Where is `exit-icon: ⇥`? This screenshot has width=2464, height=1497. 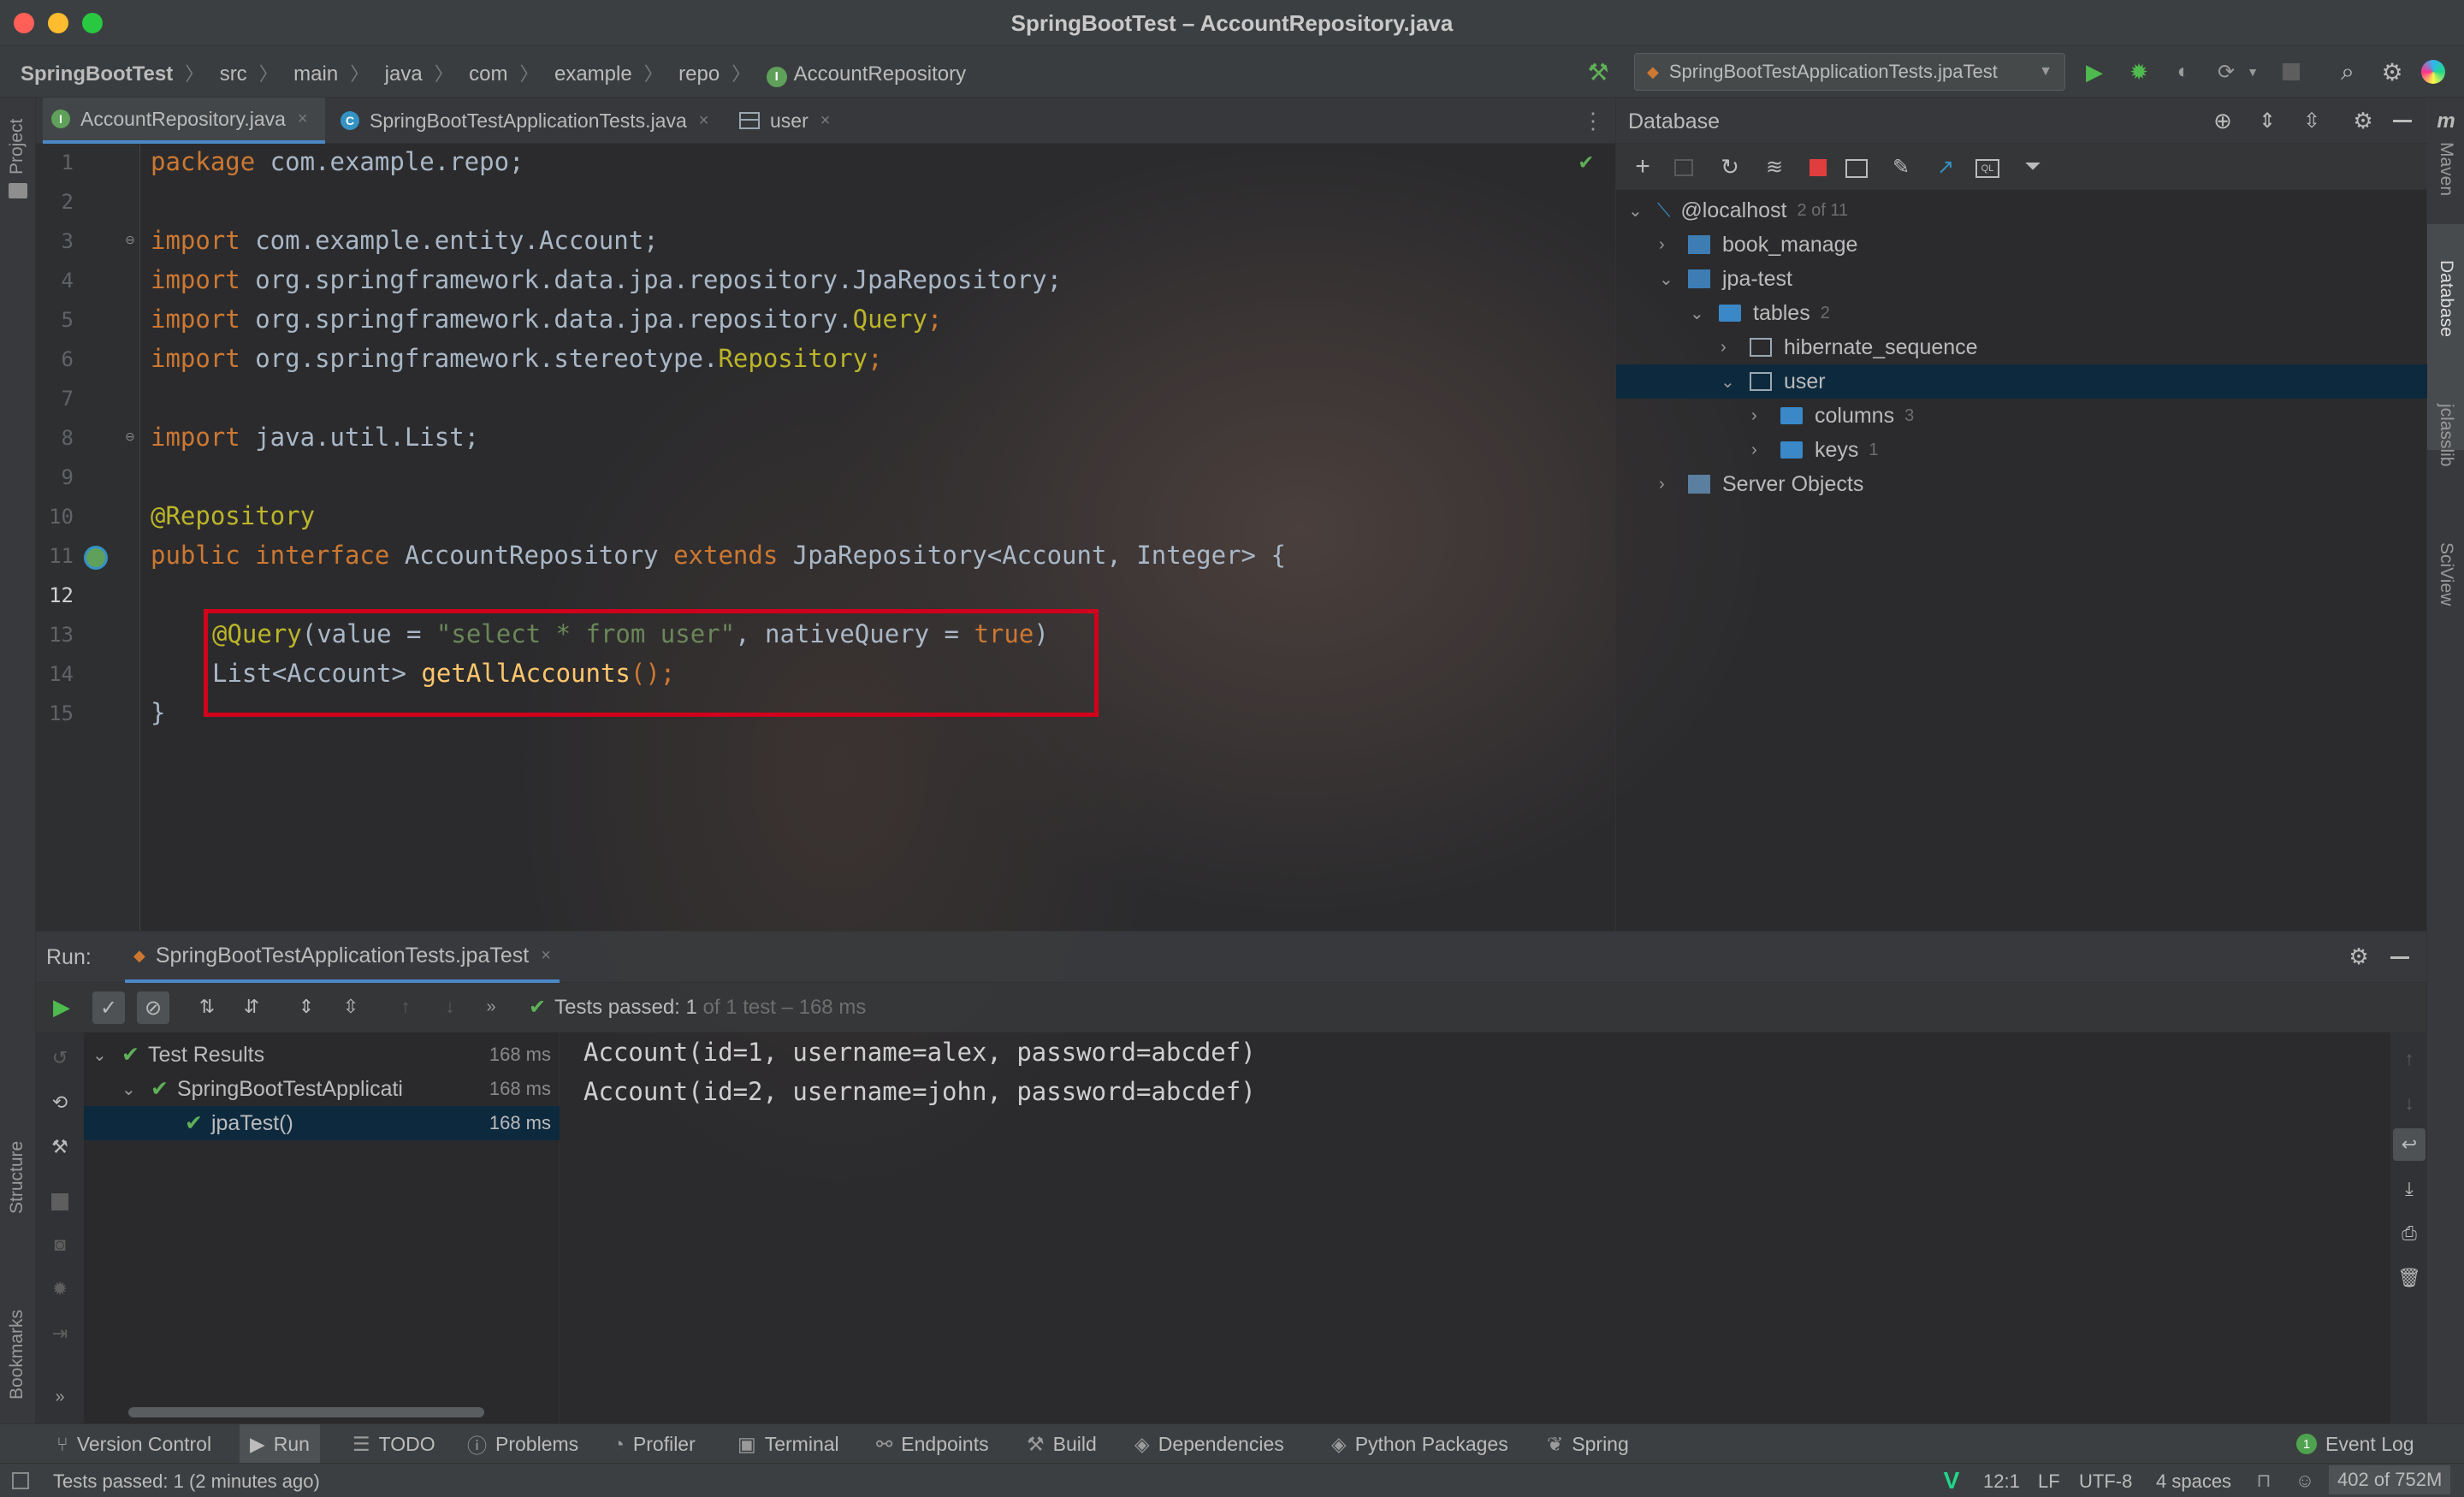 exit-icon: ⇥ is located at coordinates (60, 1333).